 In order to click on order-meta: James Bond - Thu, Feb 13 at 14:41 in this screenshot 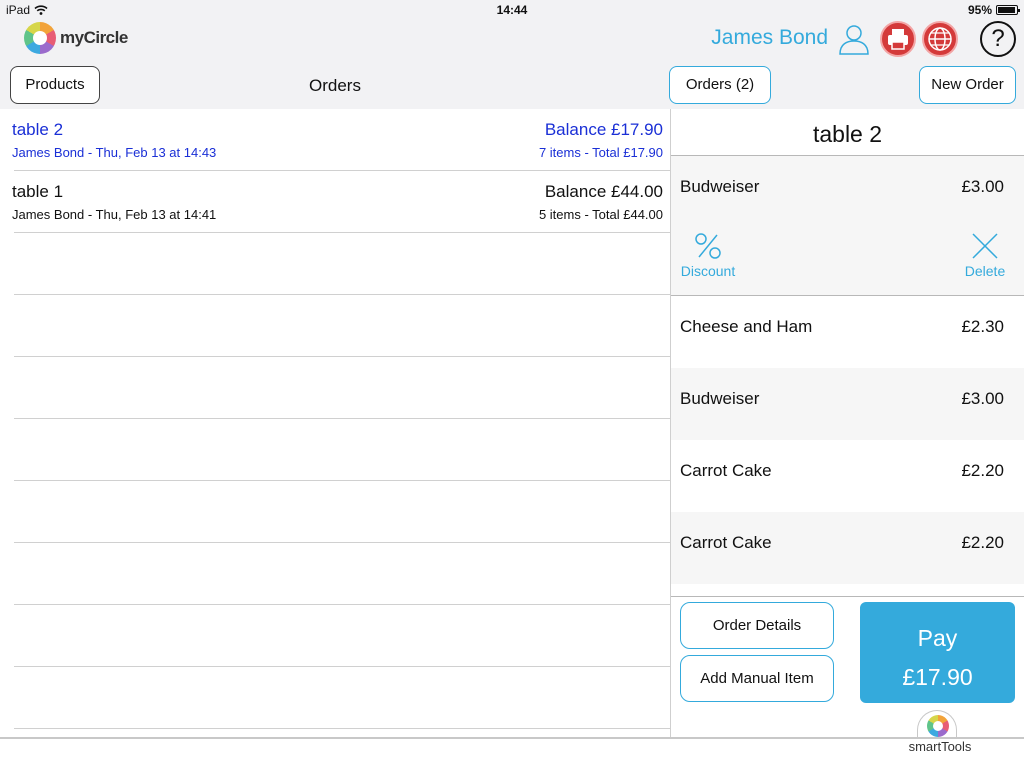, I will do `click(114, 214)`.